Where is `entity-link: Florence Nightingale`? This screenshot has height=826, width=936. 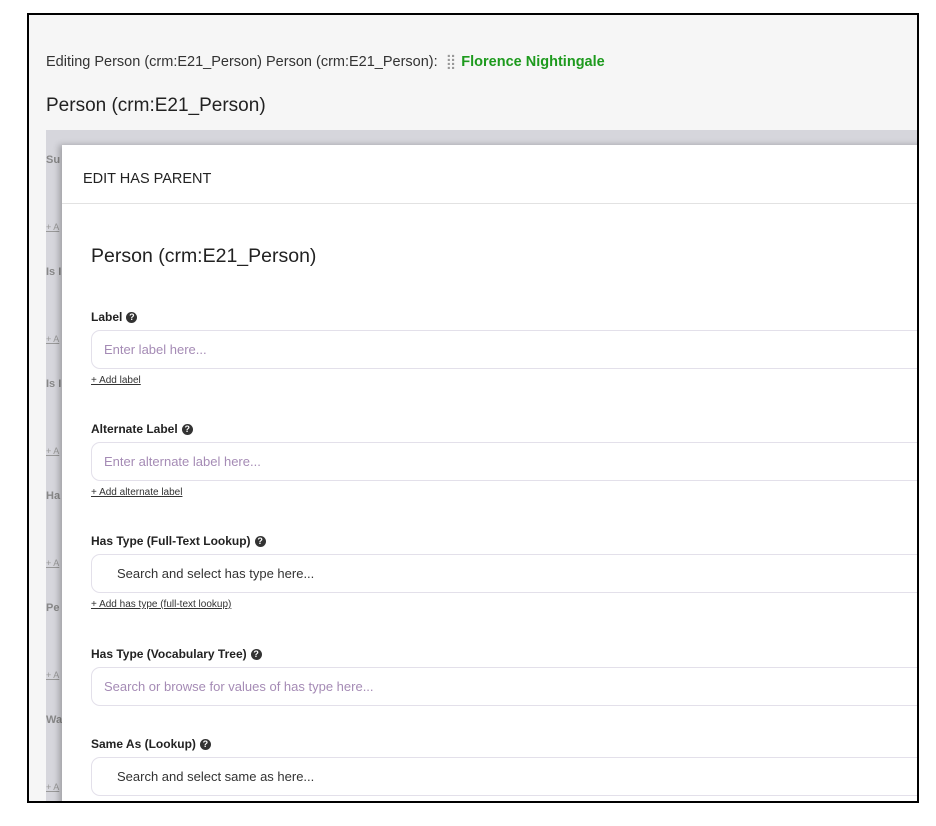
entity-link: Florence Nightingale is located at coordinates (532, 62).